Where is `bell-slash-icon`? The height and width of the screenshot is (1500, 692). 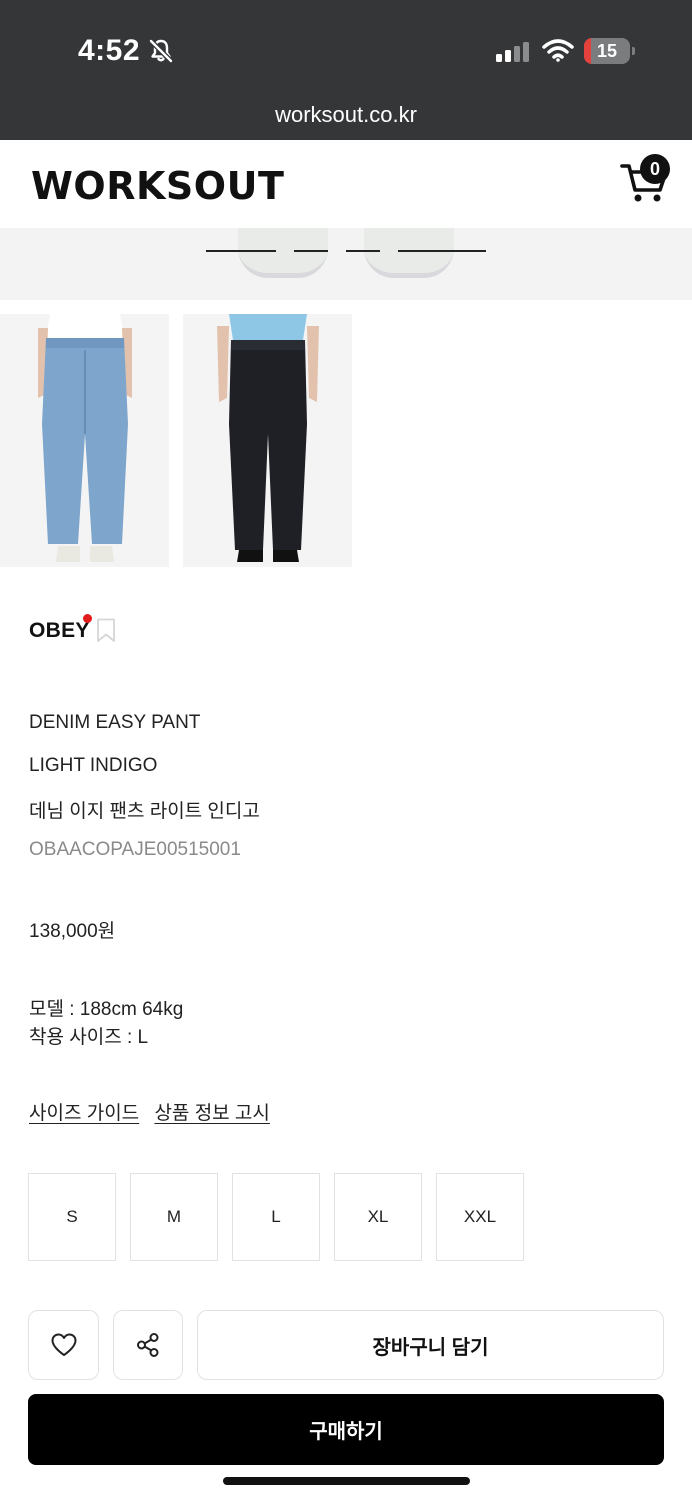
bell-slash-icon is located at coordinates (161, 51).